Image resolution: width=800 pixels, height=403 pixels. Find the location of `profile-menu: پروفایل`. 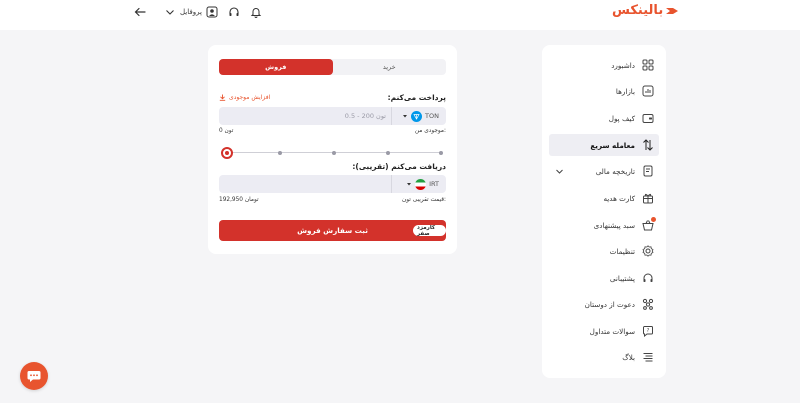

profile-menu: پروفایل is located at coordinates (191, 12).